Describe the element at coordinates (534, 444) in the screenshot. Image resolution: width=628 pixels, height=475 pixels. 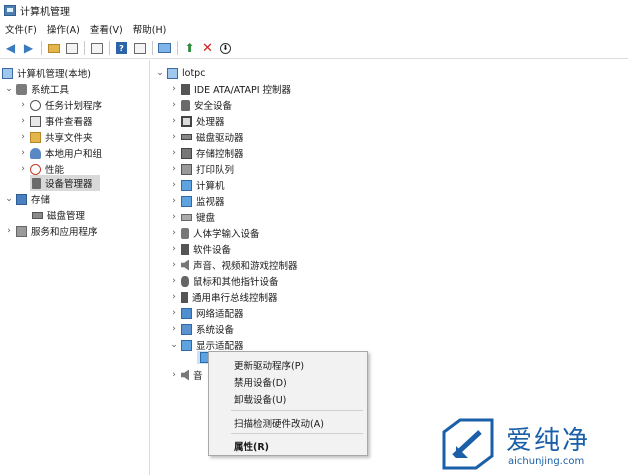
I see `watermark: 爱纯净 aichunjing.com` at that location.